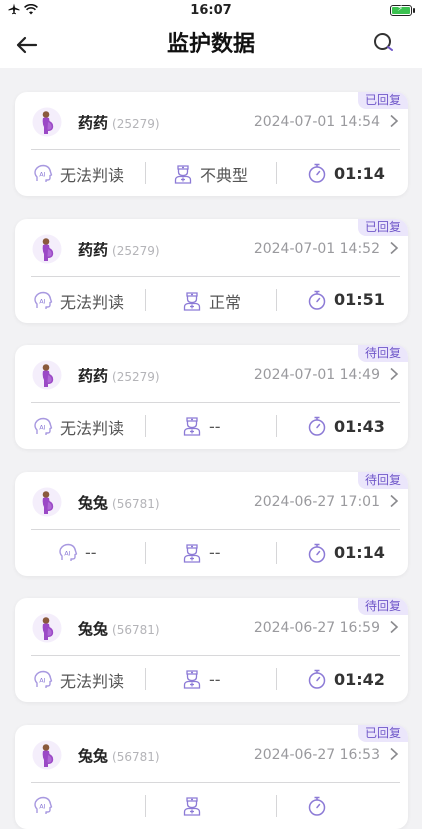 Image resolution: width=422 pixels, height=829 pixels. I want to click on duration, so click(320, 806).